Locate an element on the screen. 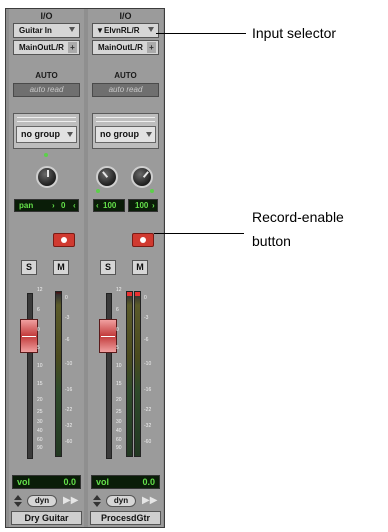  pan-arrow-left-icon: › is located at coordinates (53, 205).